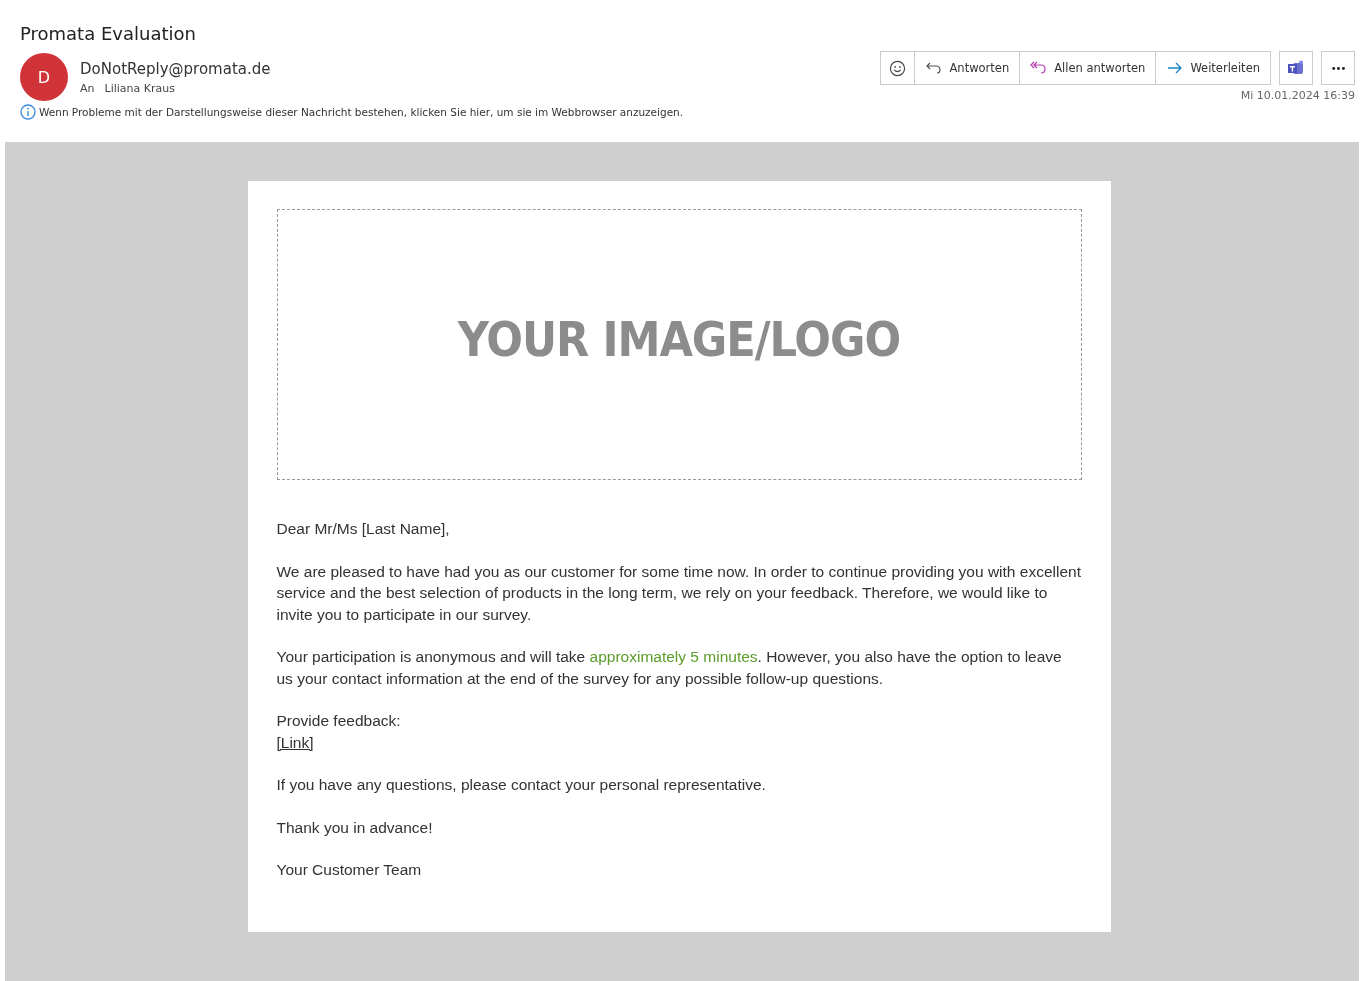 This screenshot has width=1367, height=981. Describe the element at coordinates (363, 529) in the screenshot. I see `body-paragraph: Dear Mr/Ms [Last Name],` at that location.